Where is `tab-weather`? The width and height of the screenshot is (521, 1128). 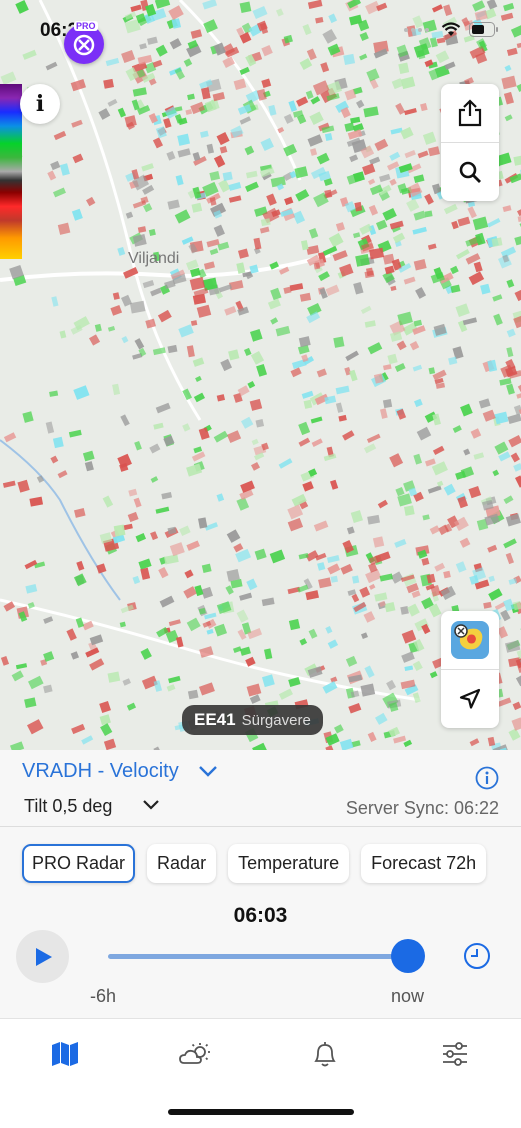
tab-weather is located at coordinates (195, 1054).